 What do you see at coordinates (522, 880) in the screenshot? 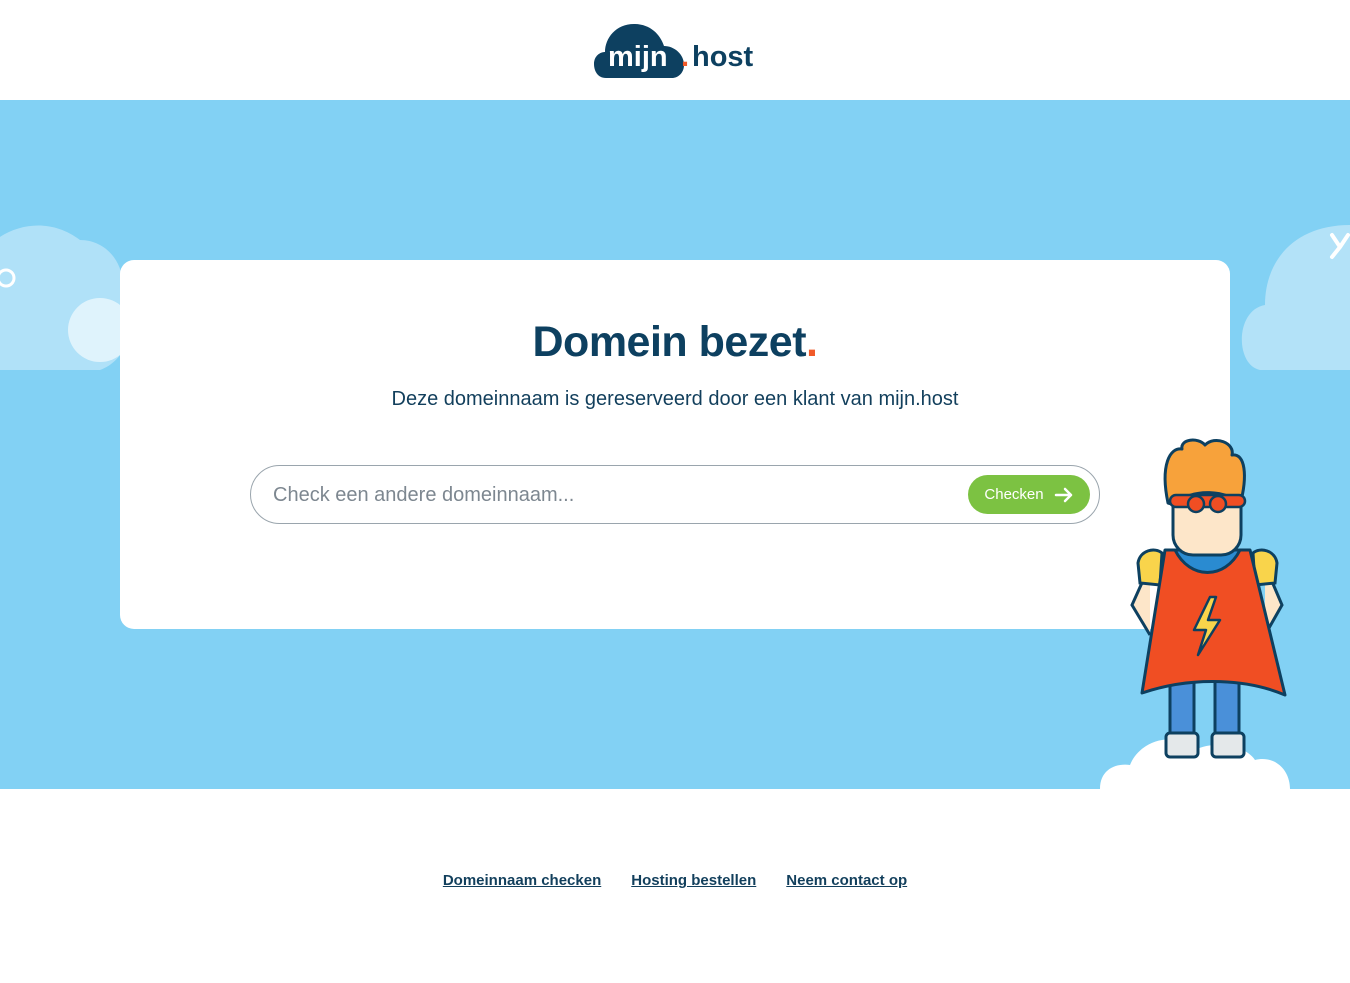
I see `footer-link-domeinnaam-checken: Domeinnaam checken` at bounding box center [522, 880].